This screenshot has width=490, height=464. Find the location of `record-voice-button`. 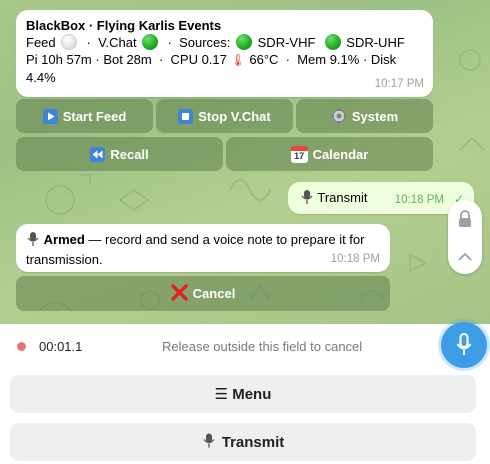

record-voice-button is located at coordinates (464, 345).